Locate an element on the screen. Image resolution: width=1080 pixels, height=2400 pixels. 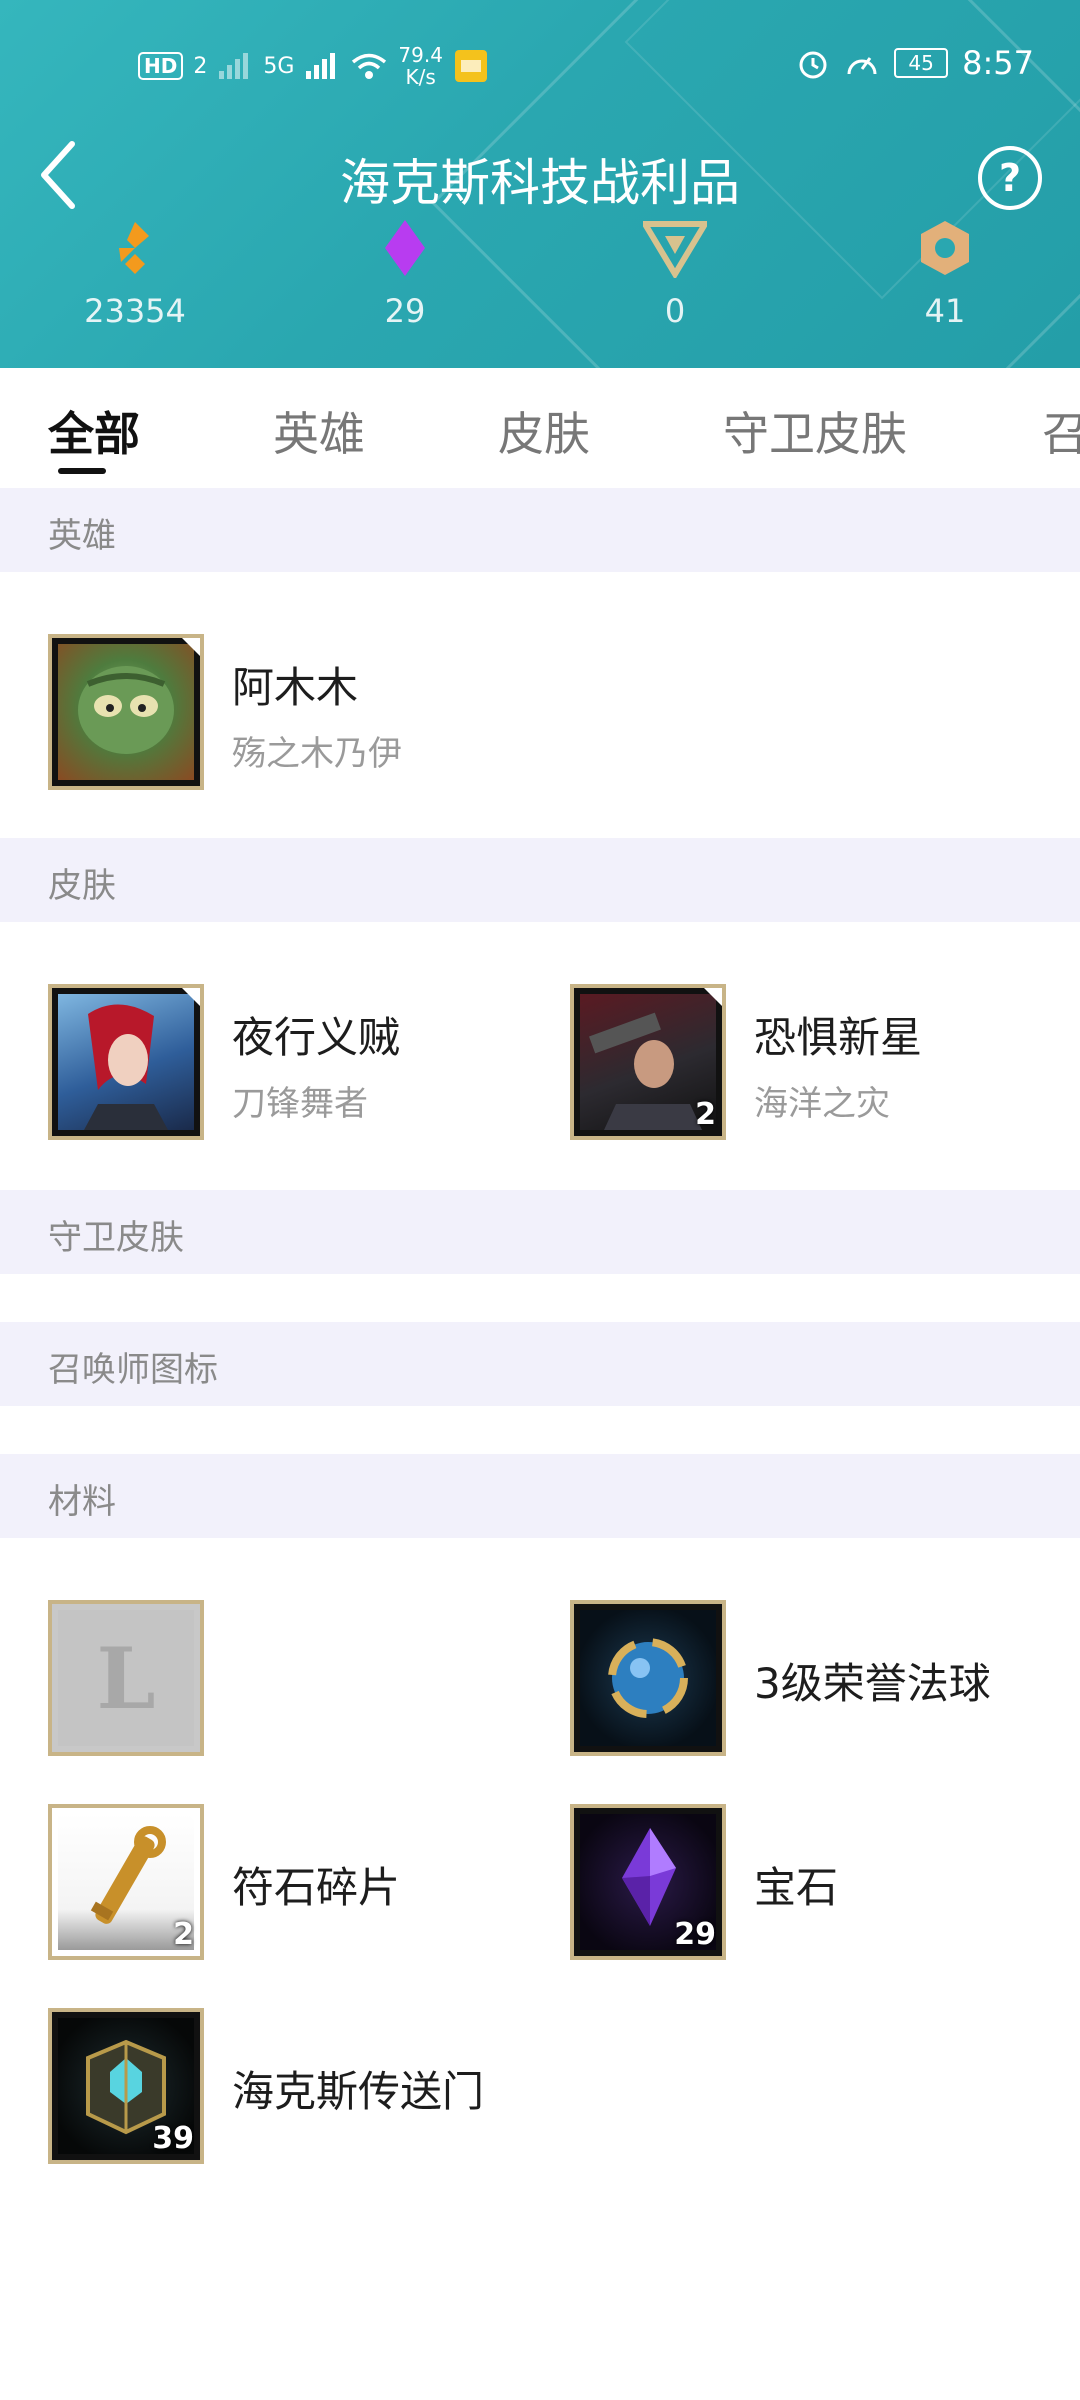
app-notification-icon is located at coordinates (470, 66).